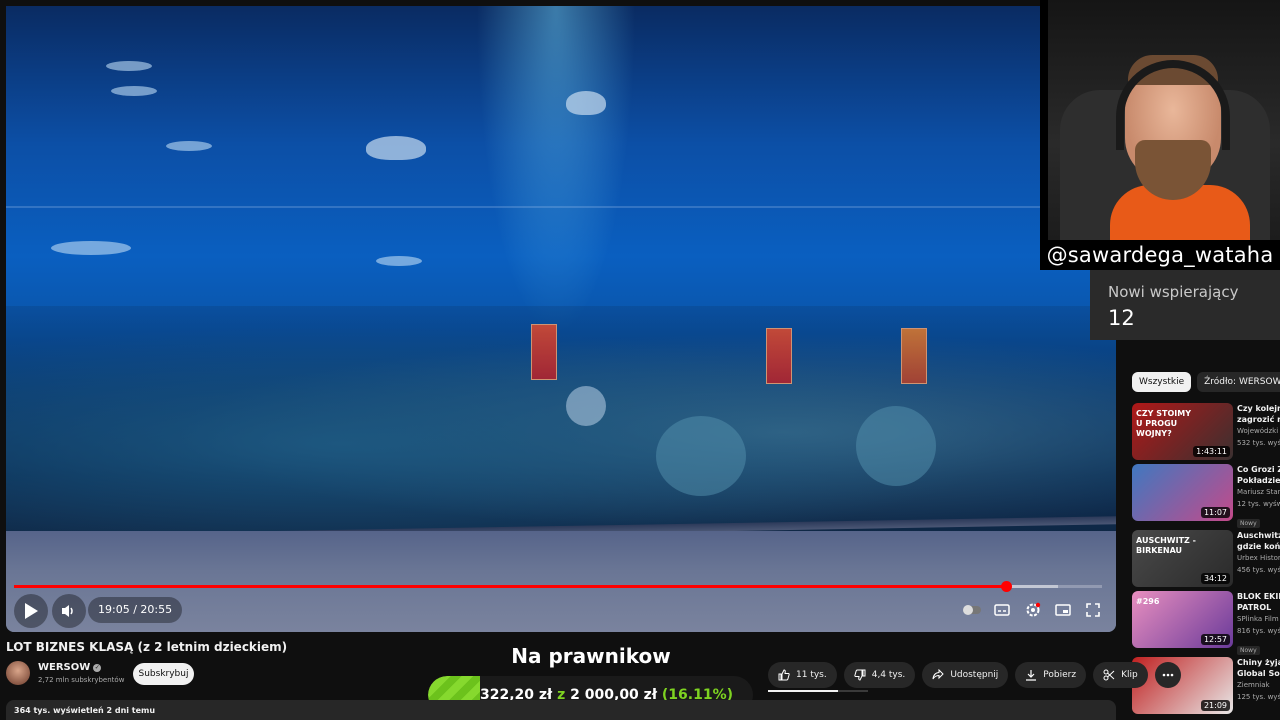 The image size is (1280, 720). I want to click on share-label: Udostępnij, so click(974, 675).